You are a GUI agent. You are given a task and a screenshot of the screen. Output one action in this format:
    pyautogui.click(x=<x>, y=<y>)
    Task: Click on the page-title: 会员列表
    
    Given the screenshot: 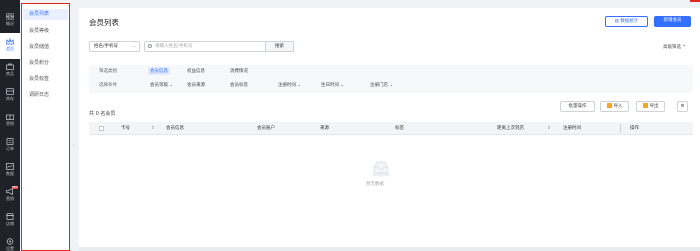 What is the action you would take?
    pyautogui.click(x=104, y=22)
    